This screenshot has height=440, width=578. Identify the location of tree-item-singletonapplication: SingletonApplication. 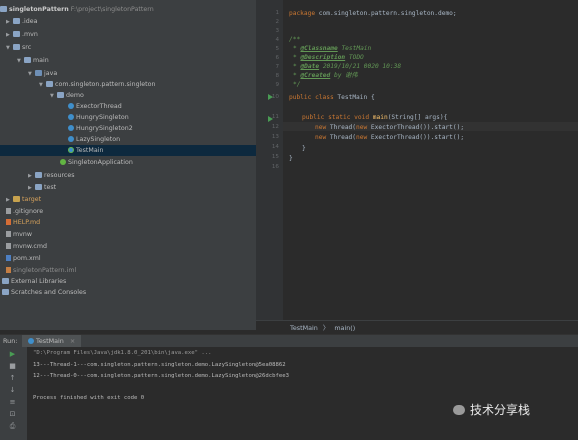
(128, 162).